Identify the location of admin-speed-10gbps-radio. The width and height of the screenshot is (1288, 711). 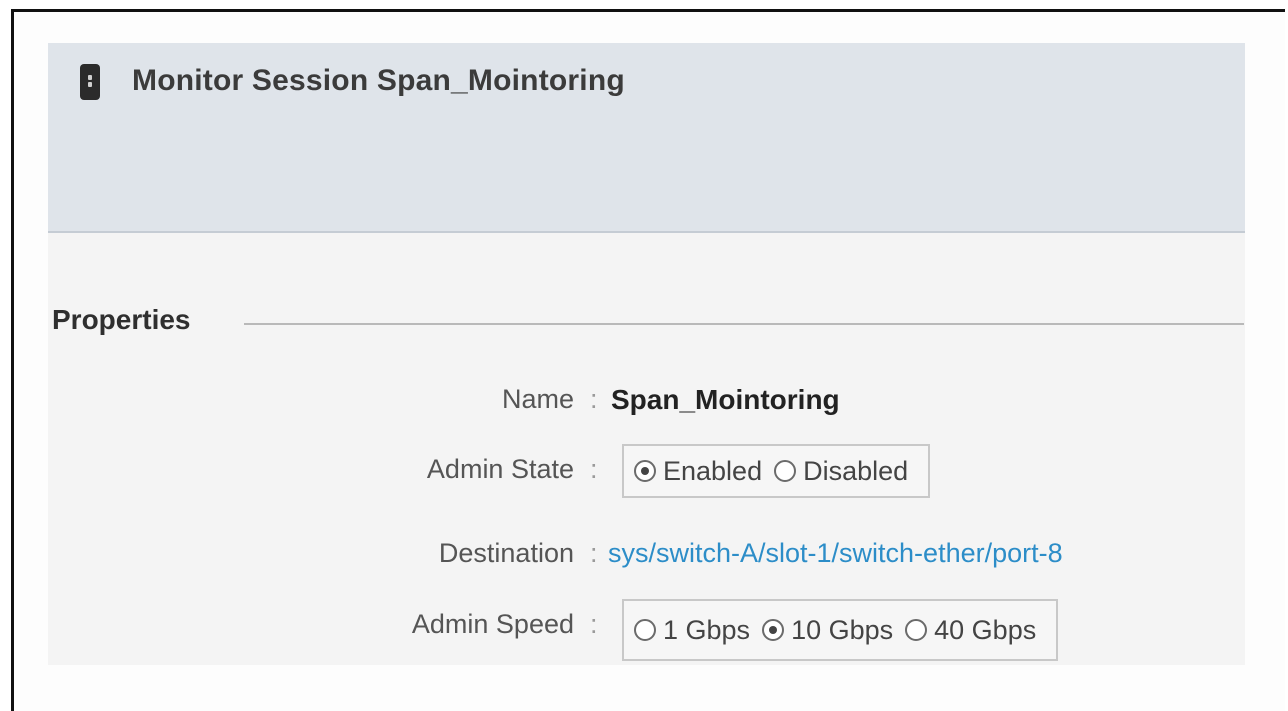
(773, 630).